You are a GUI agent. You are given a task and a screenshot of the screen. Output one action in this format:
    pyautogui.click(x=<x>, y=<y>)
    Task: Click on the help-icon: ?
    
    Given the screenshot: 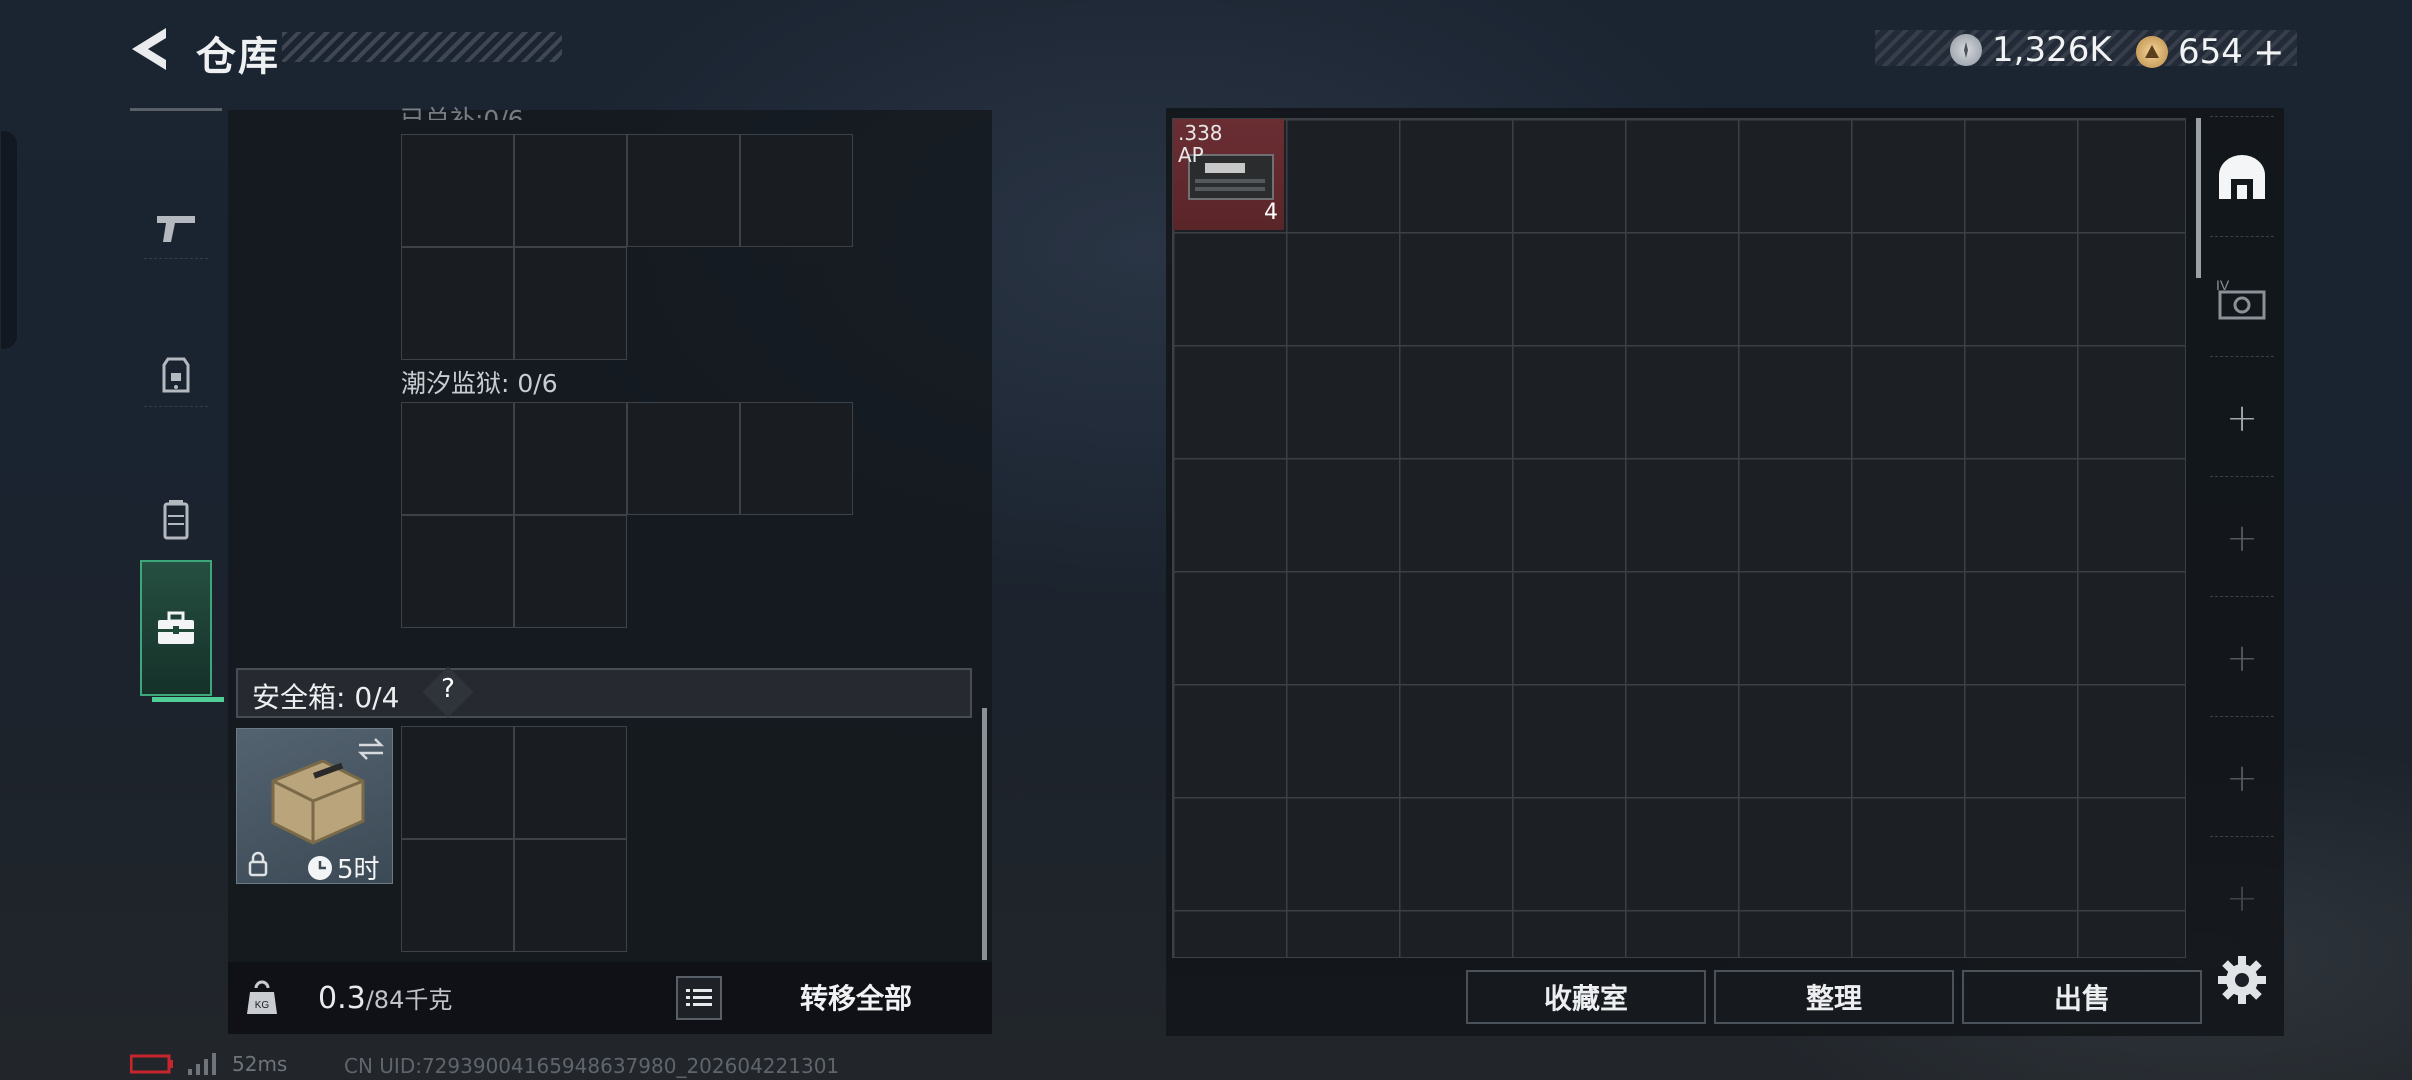 What is the action you would take?
    pyautogui.click(x=448, y=689)
    